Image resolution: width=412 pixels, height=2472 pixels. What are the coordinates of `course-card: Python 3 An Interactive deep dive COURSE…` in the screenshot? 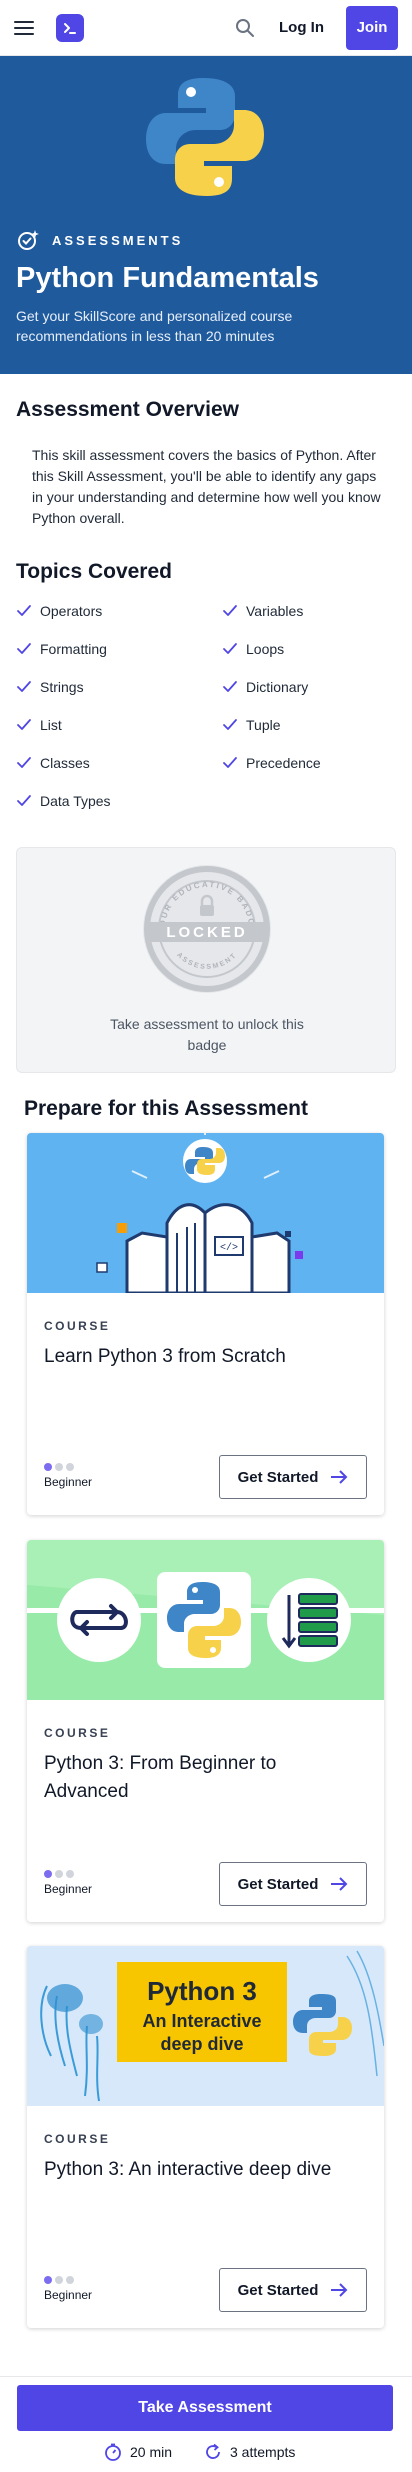 It's located at (205, 2137).